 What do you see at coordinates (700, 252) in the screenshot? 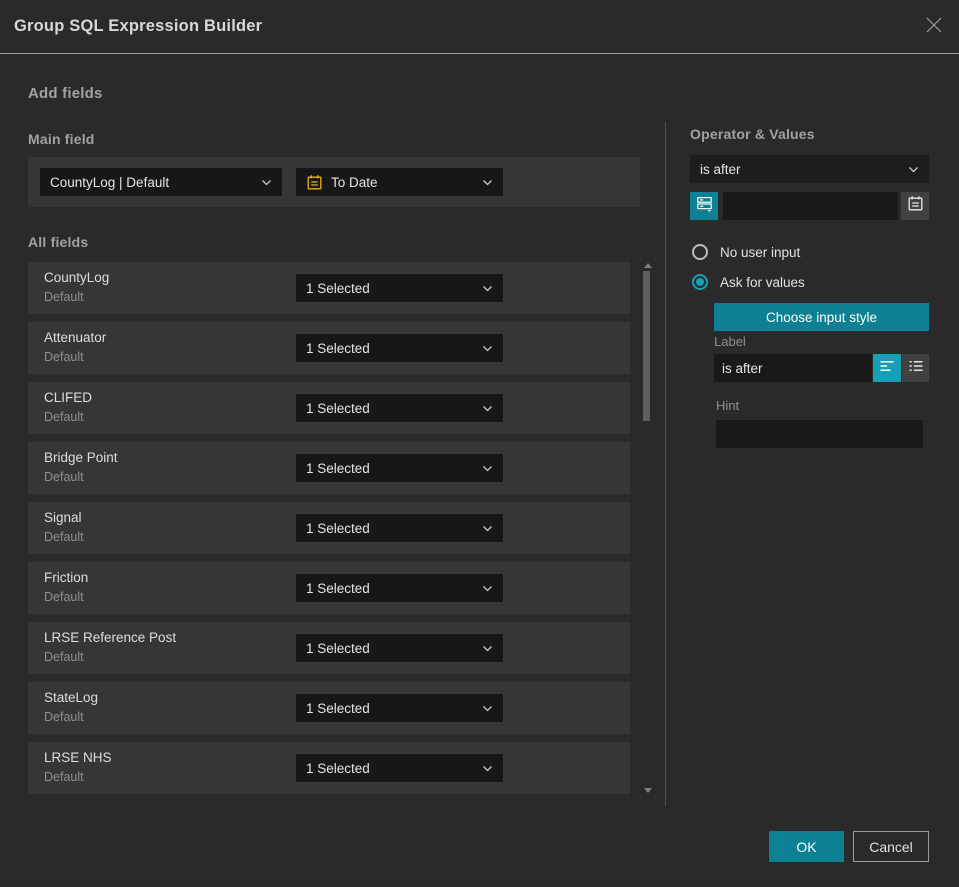
I see `radio-unchecked-icon` at bounding box center [700, 252].